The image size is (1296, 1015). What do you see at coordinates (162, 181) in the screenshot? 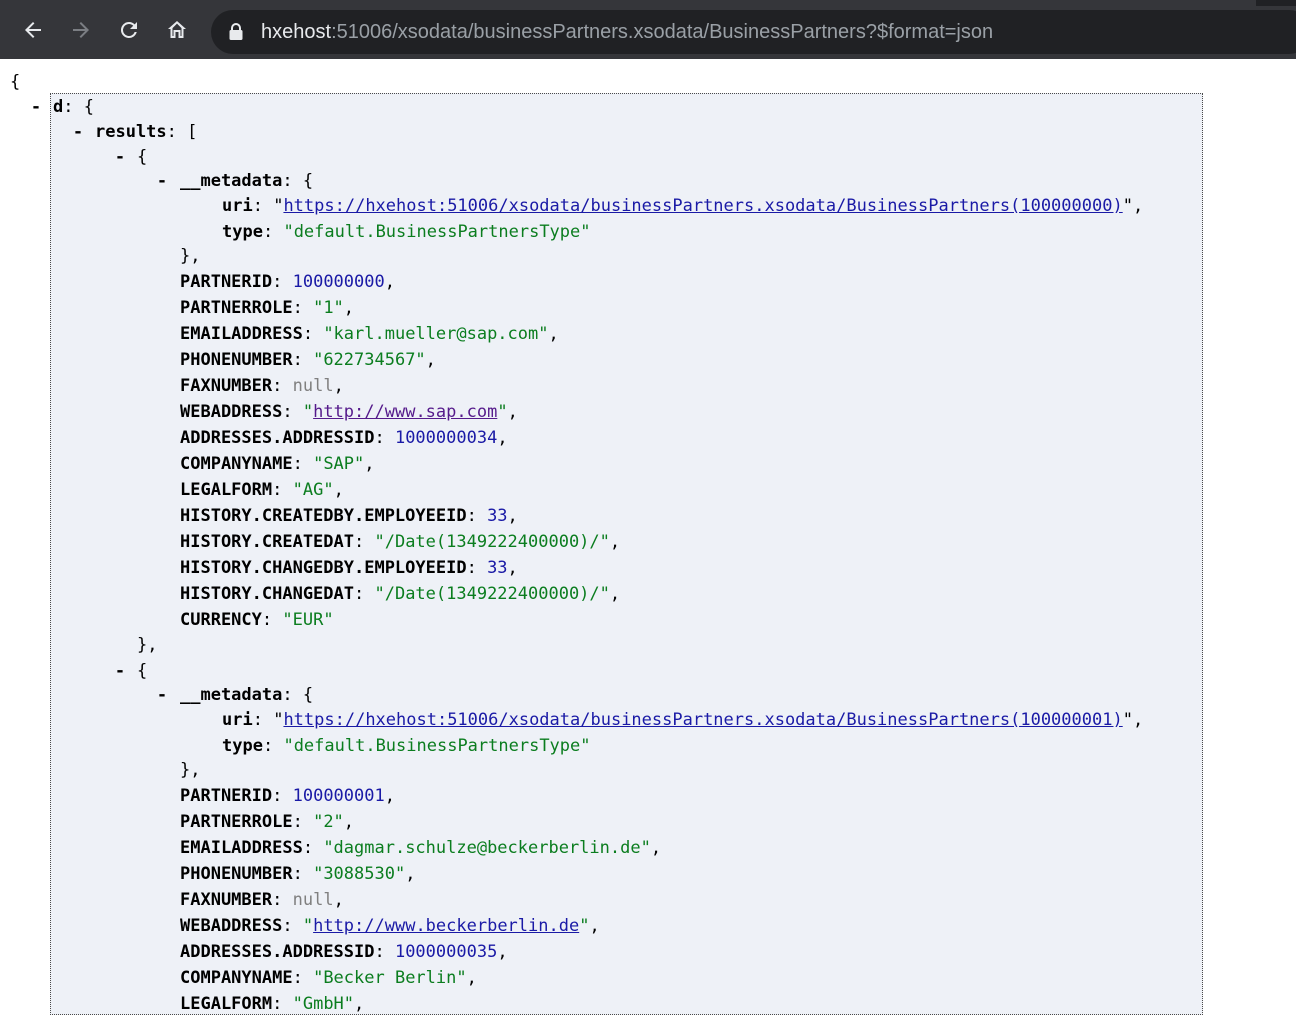
I see `collapse-toggle-metadata-1: -` at bounding box center [162, 181].